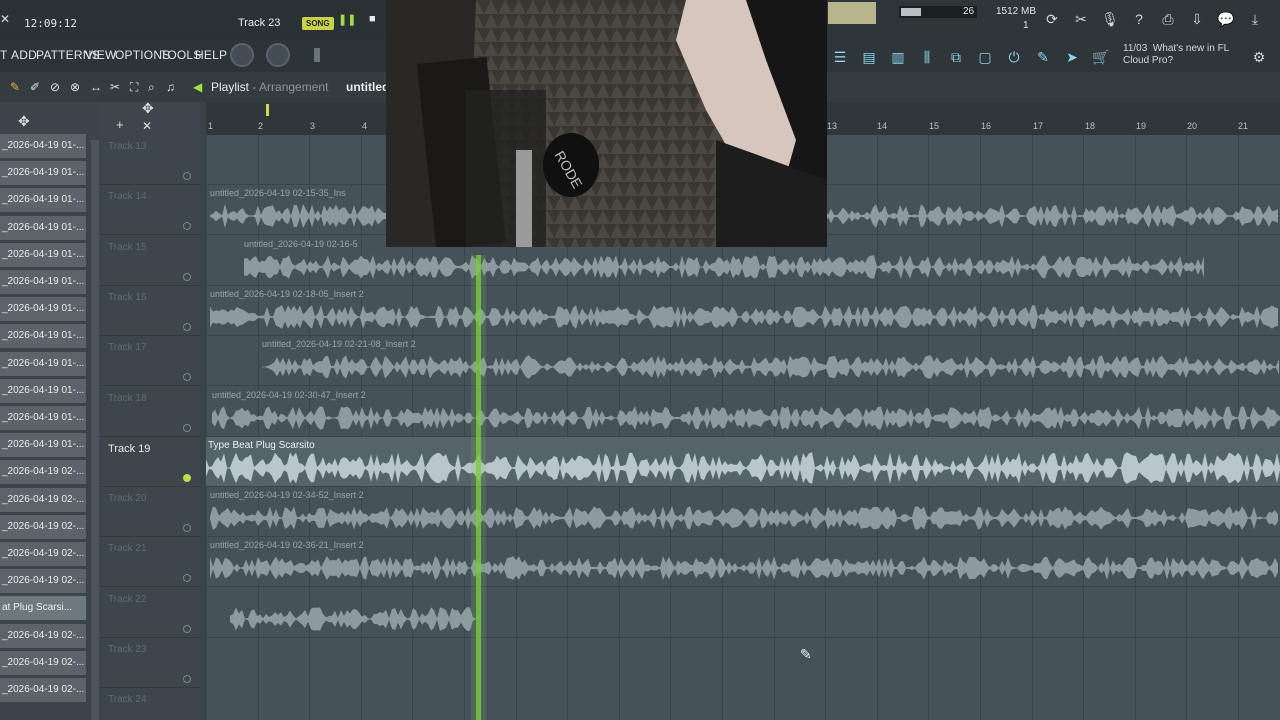 The width and height of the screenshot is (1280, 720). Describe the element at coordinates (956, 57) in the screenshot. I see `routing-icon: ⧉` at that location.